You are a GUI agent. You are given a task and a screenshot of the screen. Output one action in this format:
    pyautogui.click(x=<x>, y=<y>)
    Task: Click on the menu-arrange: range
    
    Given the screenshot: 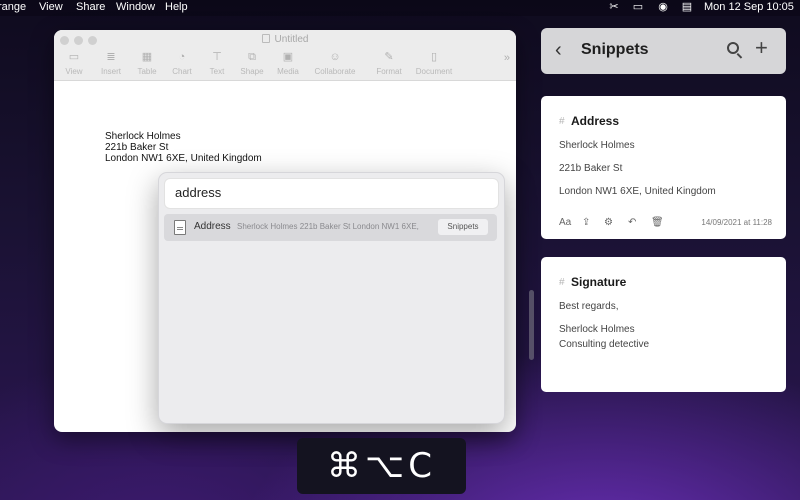 What is the action you would take?
    pyautogui.click(x=13, y=7)
    